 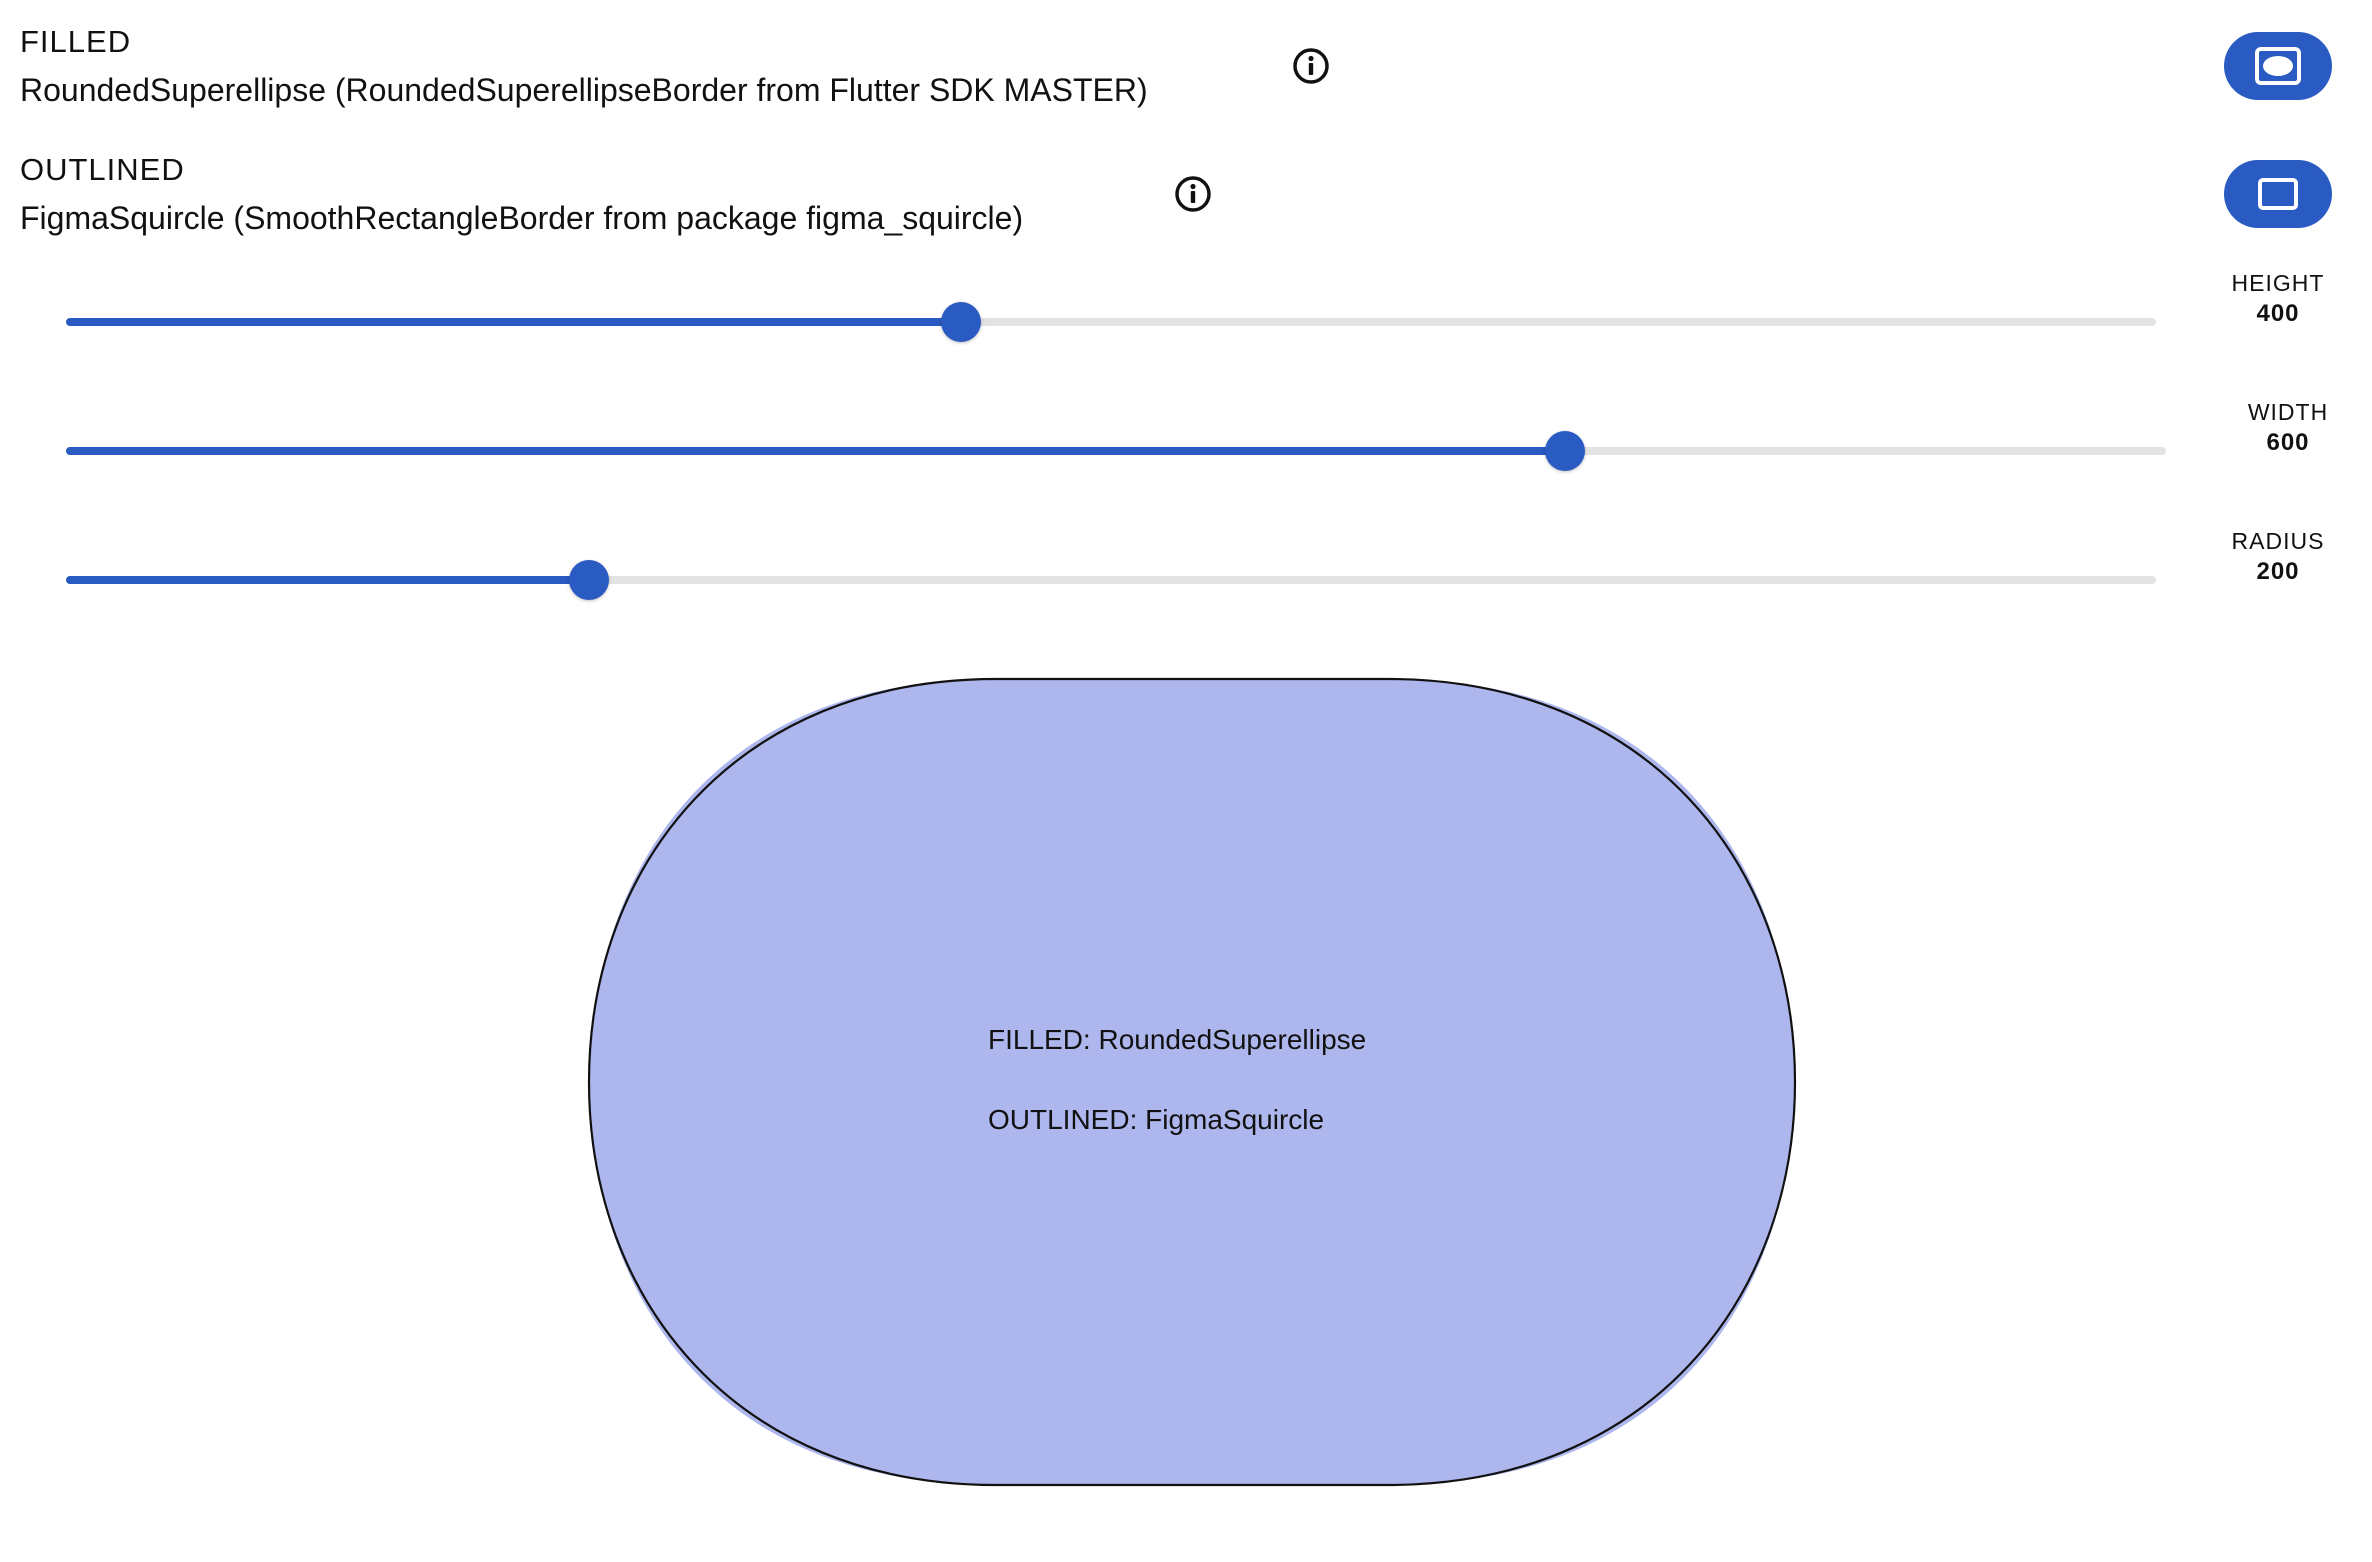 I want to click on width-readout: WIDTH 600, so click(x=2280, y=428).